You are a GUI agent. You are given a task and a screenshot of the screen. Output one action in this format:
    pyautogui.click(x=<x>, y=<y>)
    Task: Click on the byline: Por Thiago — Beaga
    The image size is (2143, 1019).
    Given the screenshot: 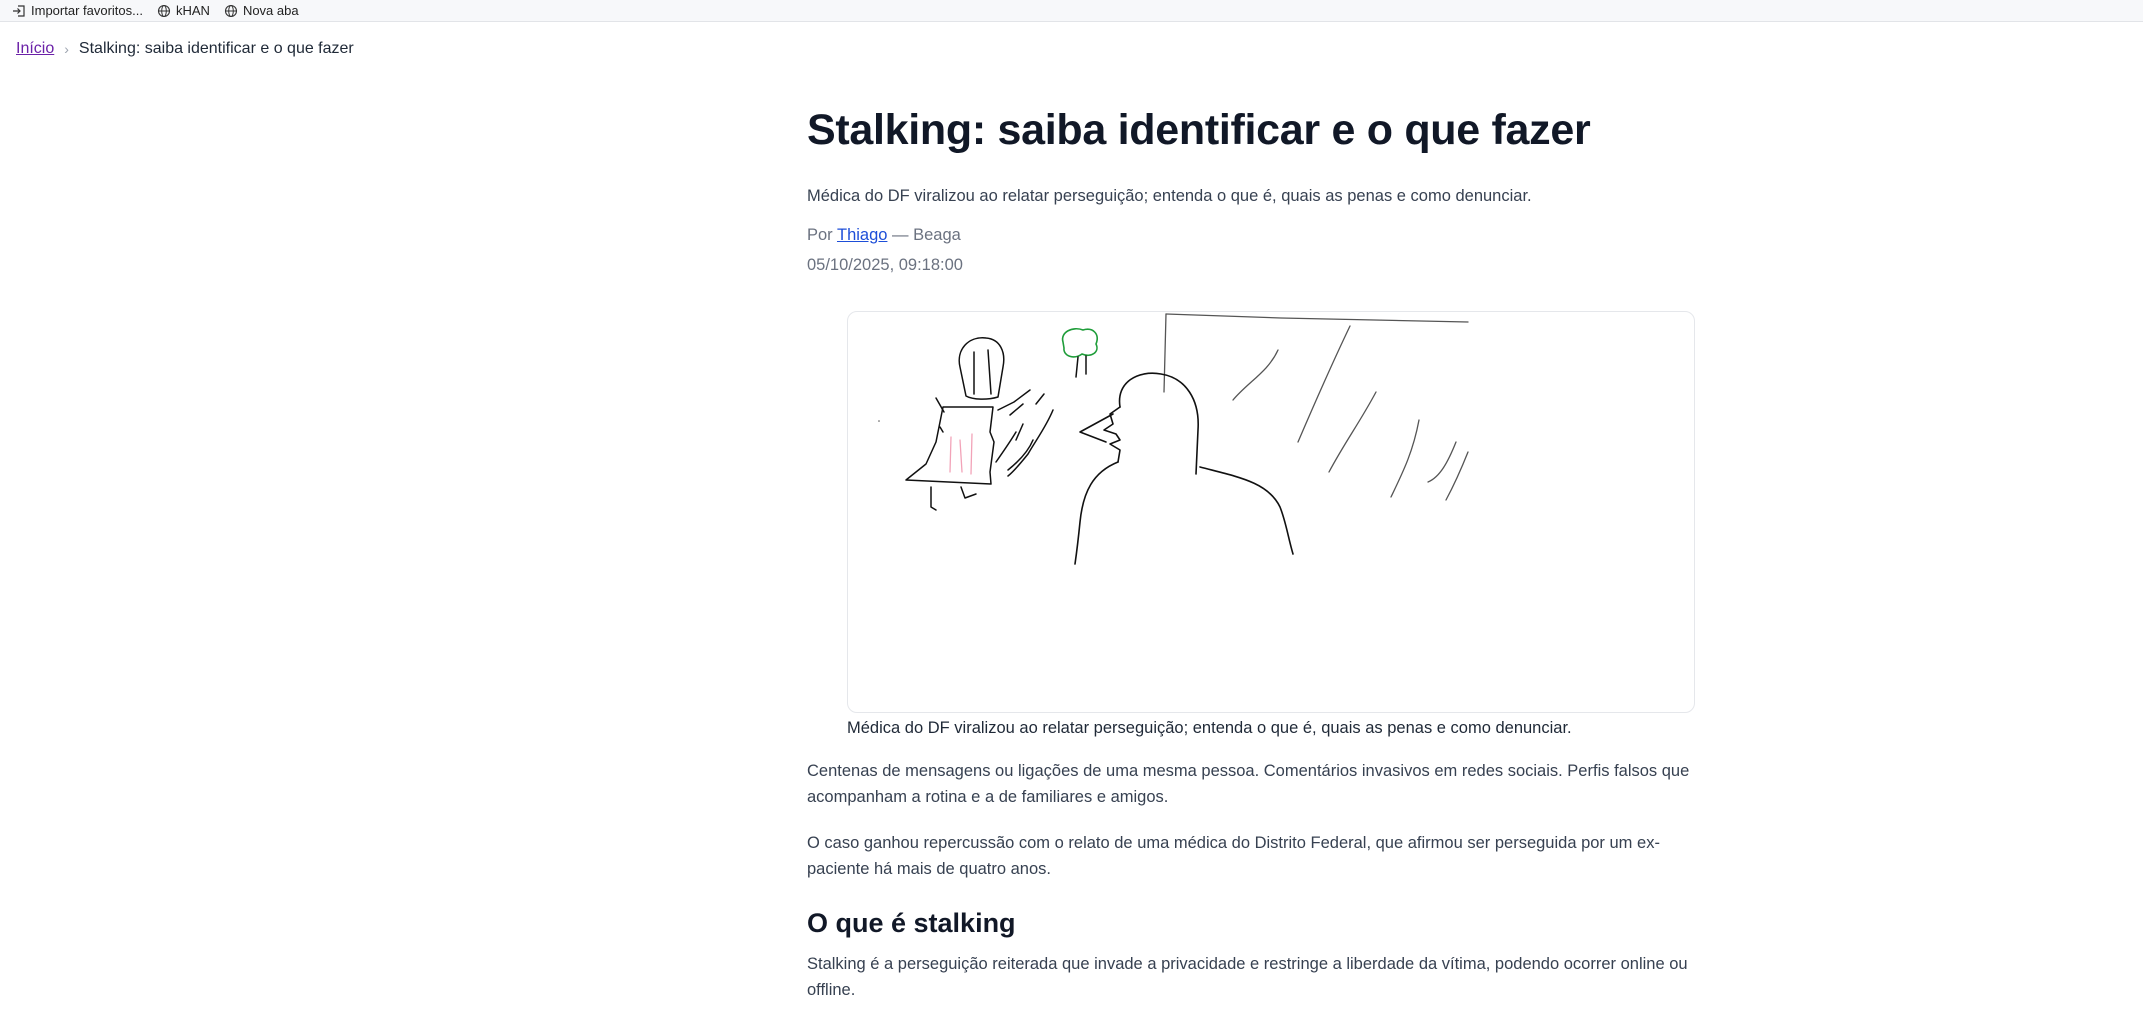 What is the action you would take?
    pyautogui.click(x=1262, y=235)
    